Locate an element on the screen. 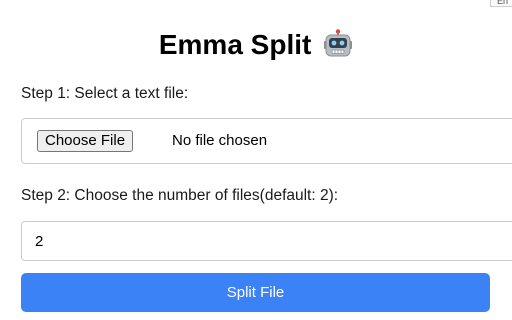 Image resolution: width=512 pixels, height=320 pixels. choose-file-button: Choose File is located at coordinates (85, 141).